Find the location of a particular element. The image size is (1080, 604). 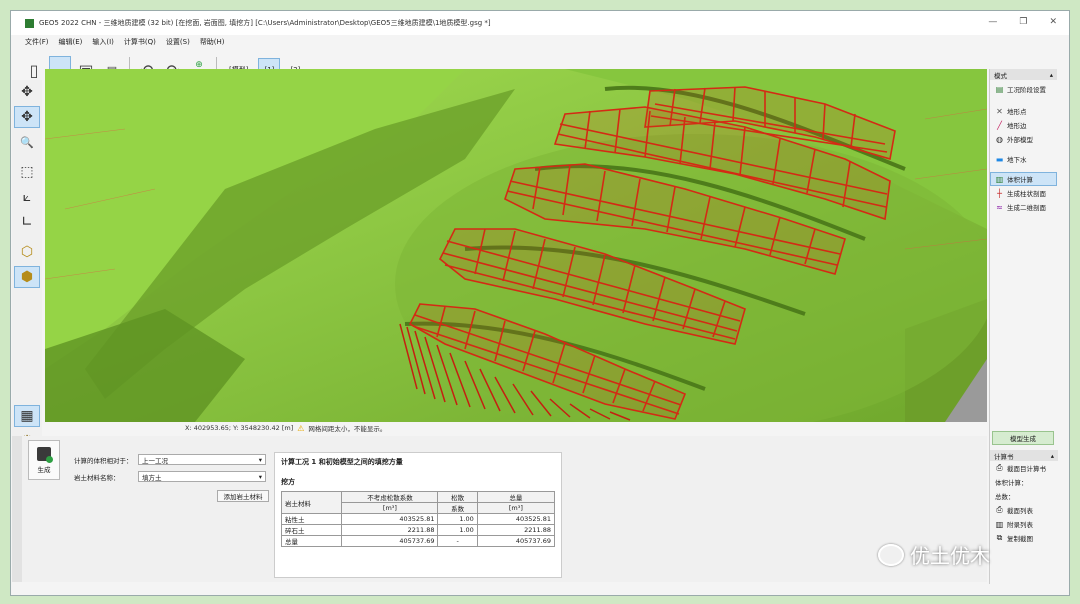

axis-2d-button: ∟ is located at coordinates (27, 222).